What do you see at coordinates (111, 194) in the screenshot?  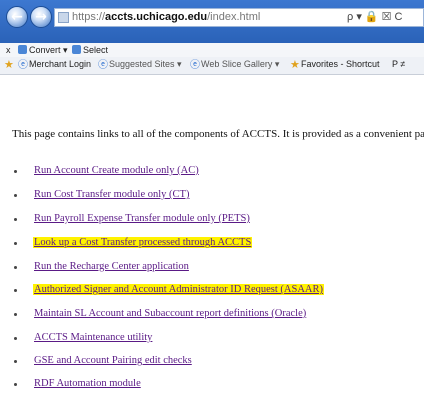 I see `link-run-cost-transfer: Run Cost Transfer module only (CT)` at bounding box center [111, 194].